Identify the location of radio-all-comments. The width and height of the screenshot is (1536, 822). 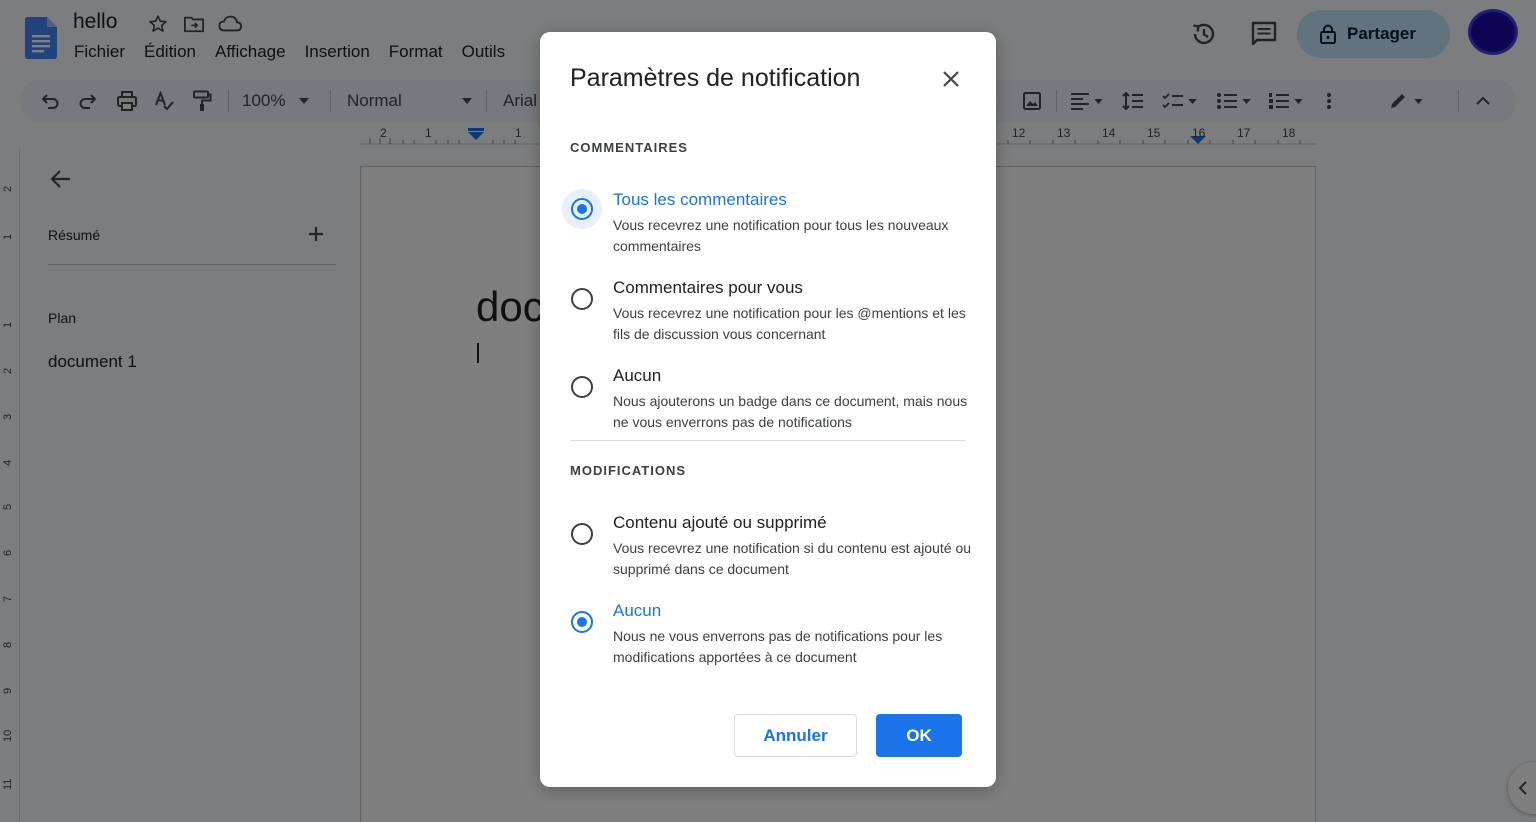
(582, 209).